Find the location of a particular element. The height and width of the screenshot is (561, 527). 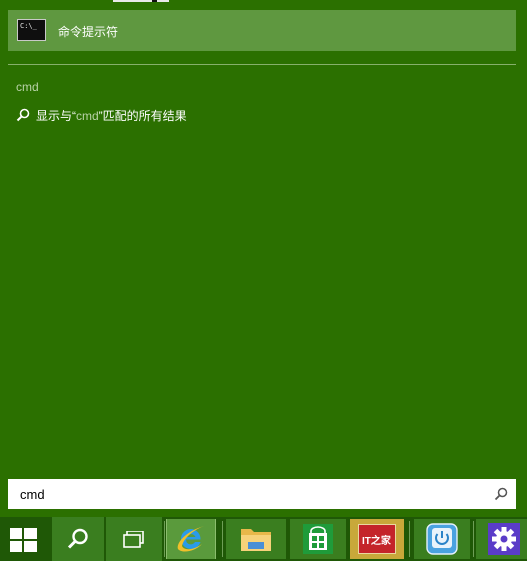

task-view-icon is located at coordinates (133, 539).